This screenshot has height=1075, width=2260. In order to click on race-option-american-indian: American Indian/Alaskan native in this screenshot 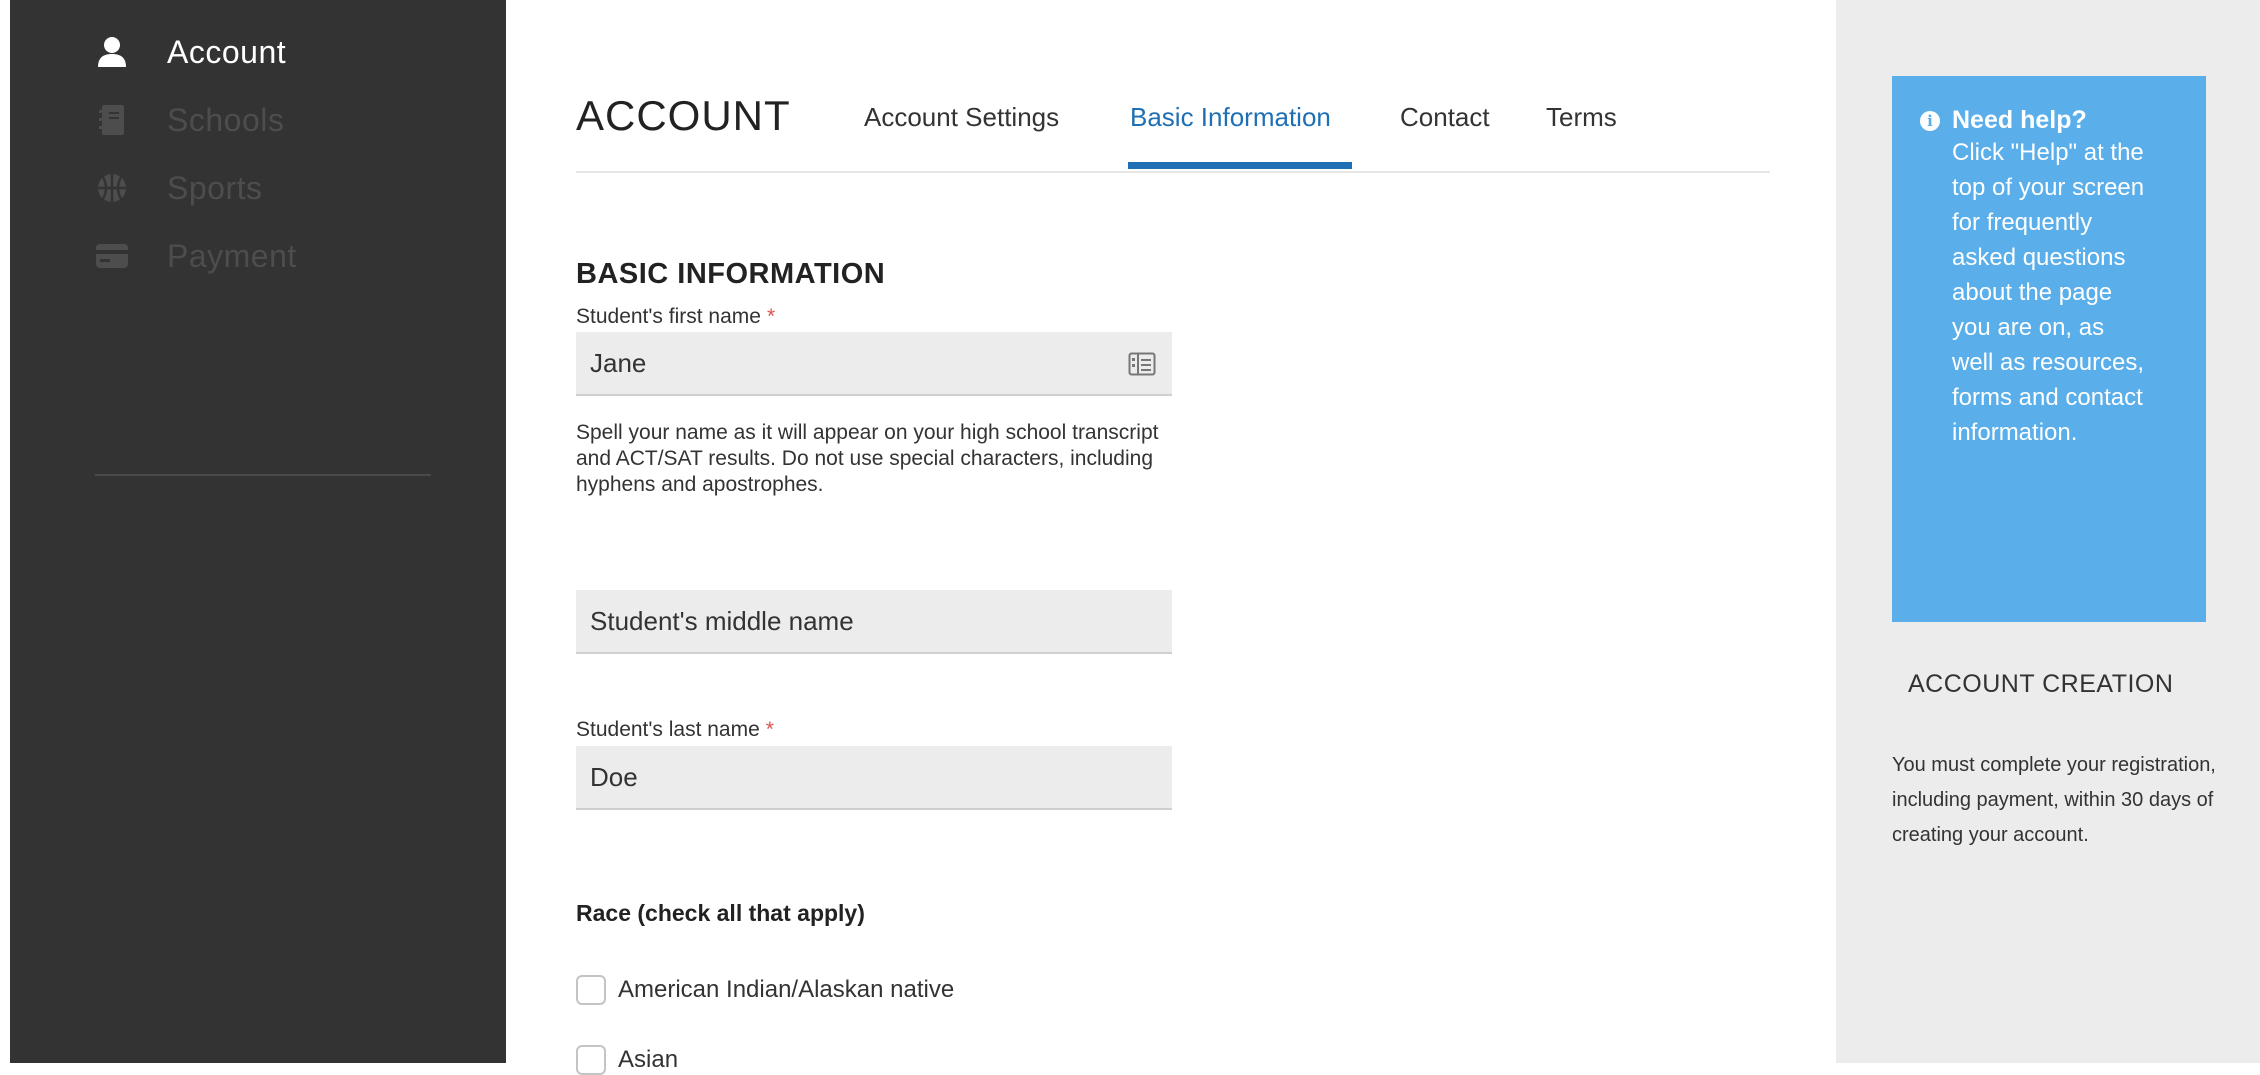, I will do `click(765, 990)`.